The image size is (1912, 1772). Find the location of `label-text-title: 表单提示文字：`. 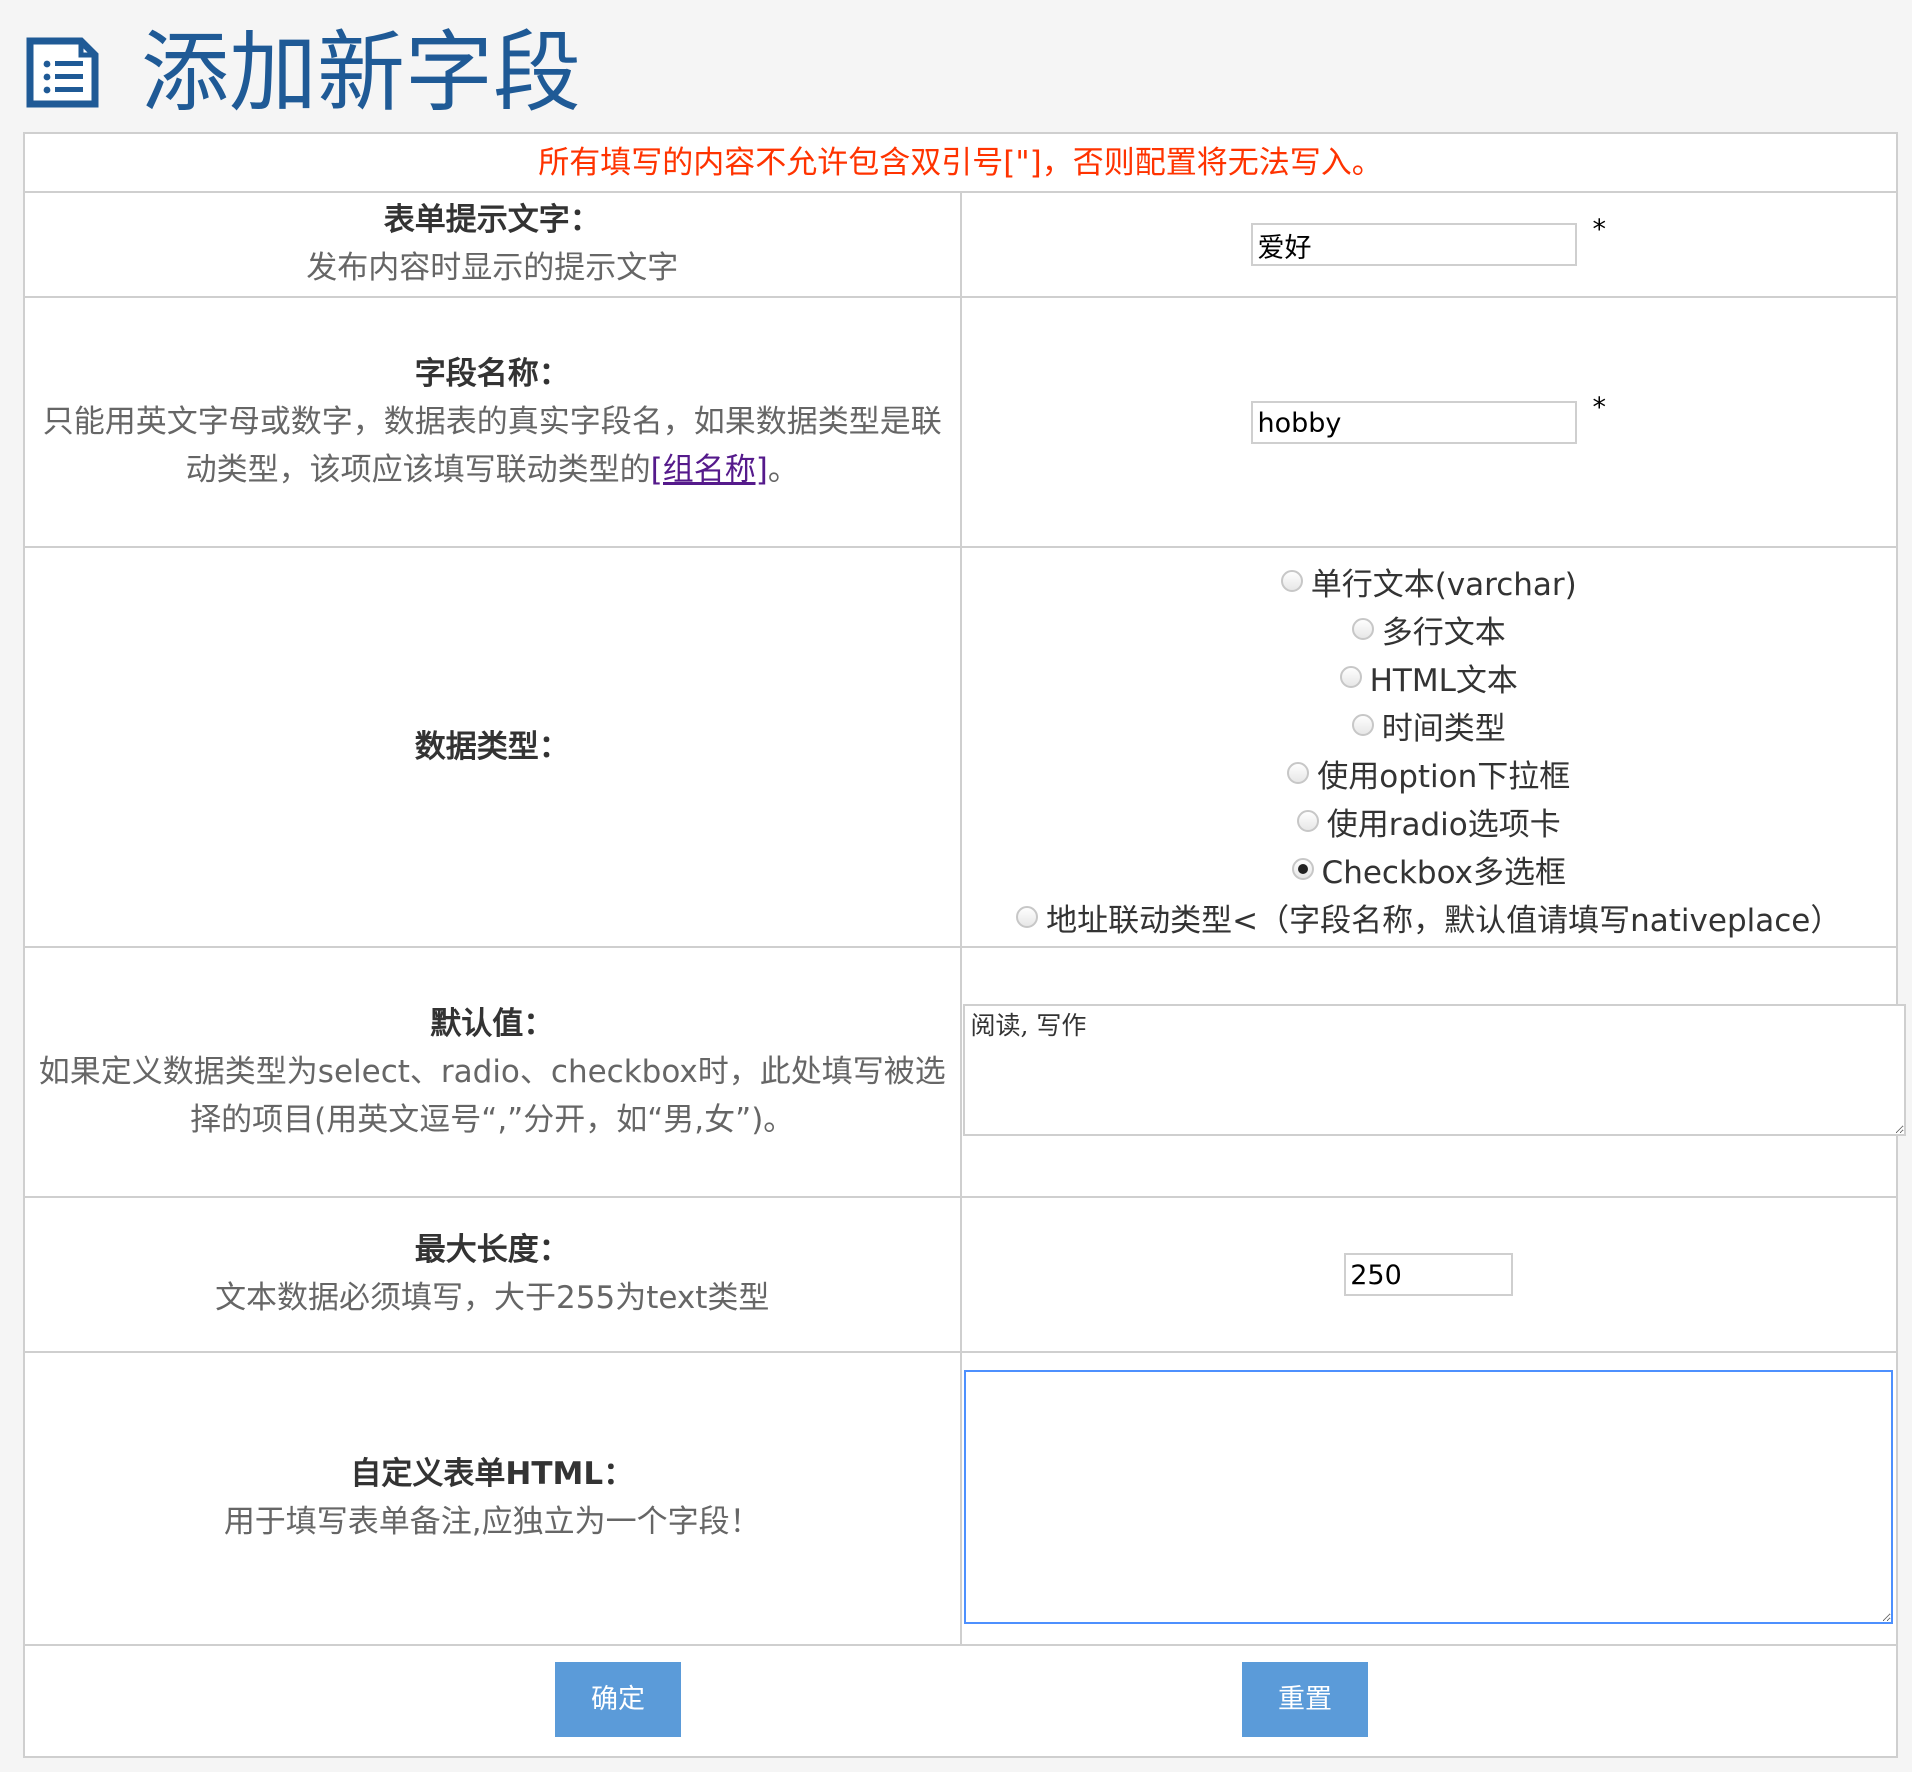

label-text-title: 表单提示文字： is located at coordinates (492, 220).